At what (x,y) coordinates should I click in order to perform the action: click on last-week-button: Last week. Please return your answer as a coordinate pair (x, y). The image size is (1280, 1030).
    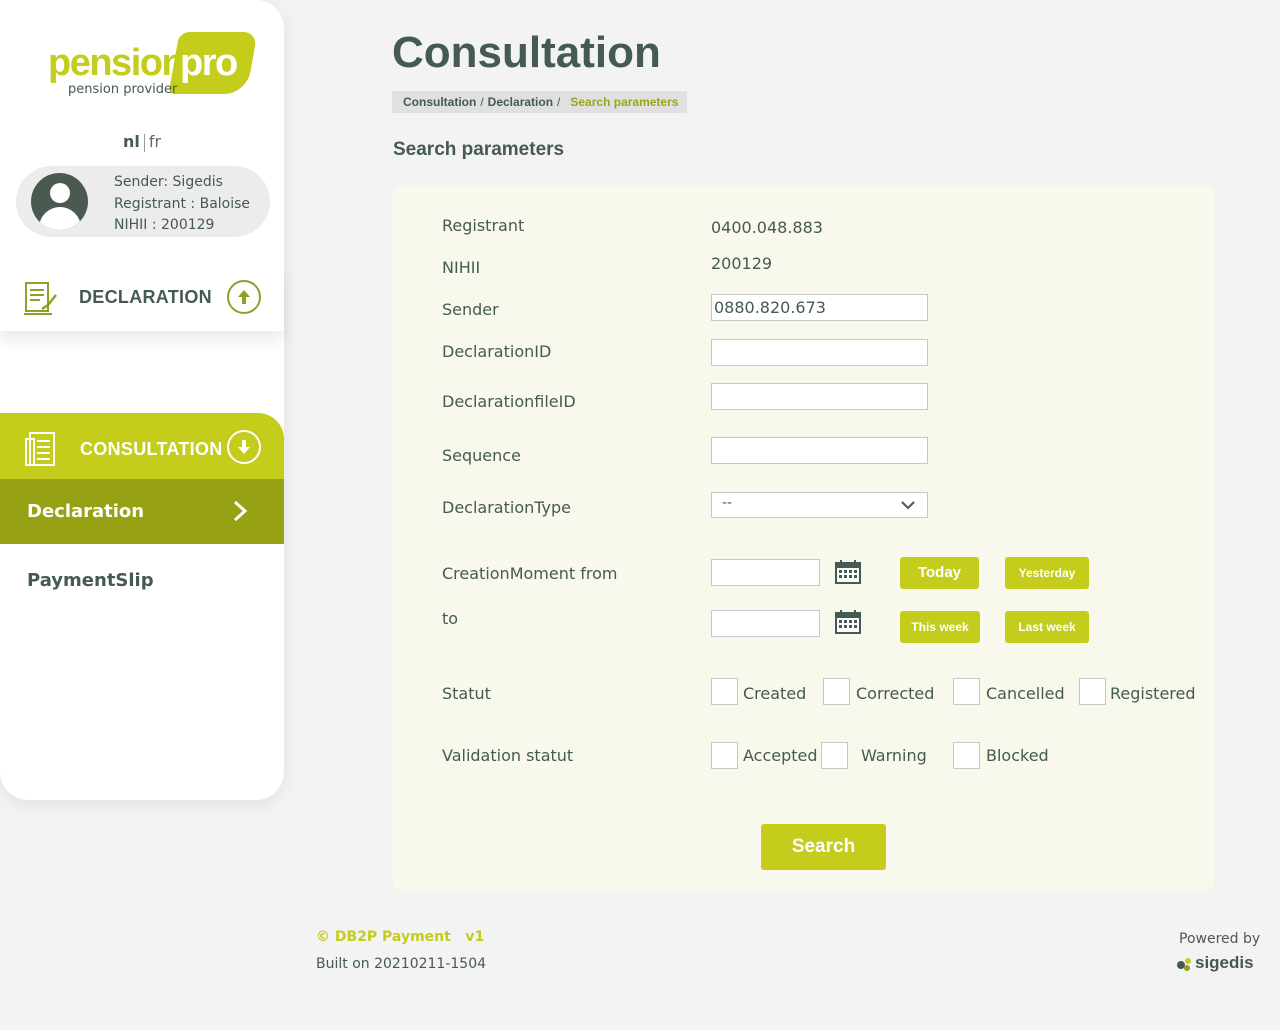
    Looking at the image, I should click on (1047, 627).